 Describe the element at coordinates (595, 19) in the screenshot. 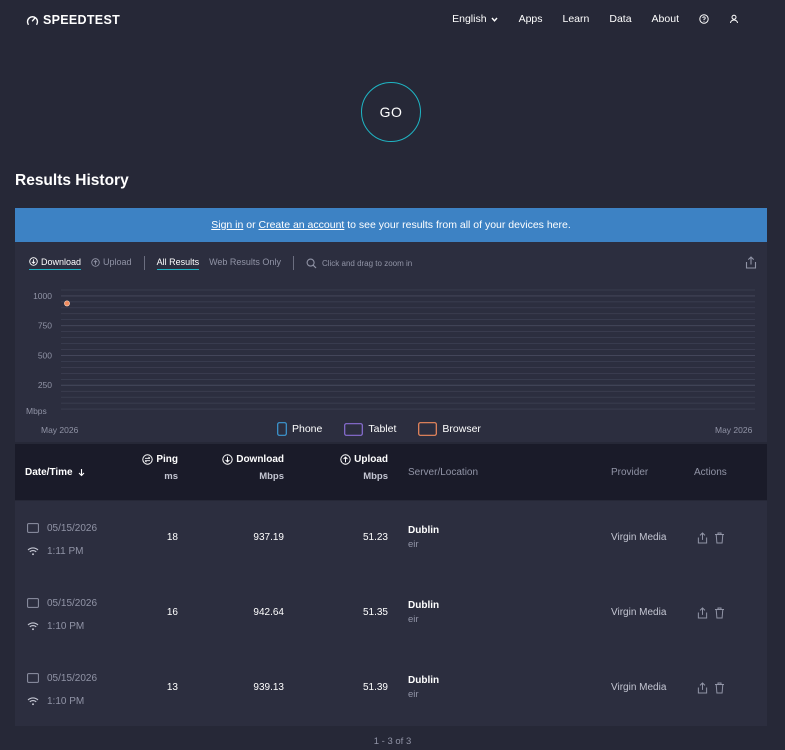

I see `nav-links: English Apps Learn Data About` at that location.